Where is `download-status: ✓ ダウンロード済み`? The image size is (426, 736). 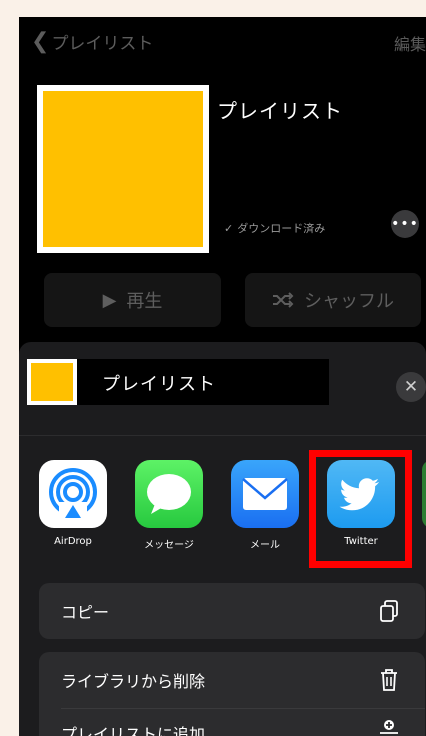 download-status: ✓ ダウンロード済み is located at coordinates (274, 228).